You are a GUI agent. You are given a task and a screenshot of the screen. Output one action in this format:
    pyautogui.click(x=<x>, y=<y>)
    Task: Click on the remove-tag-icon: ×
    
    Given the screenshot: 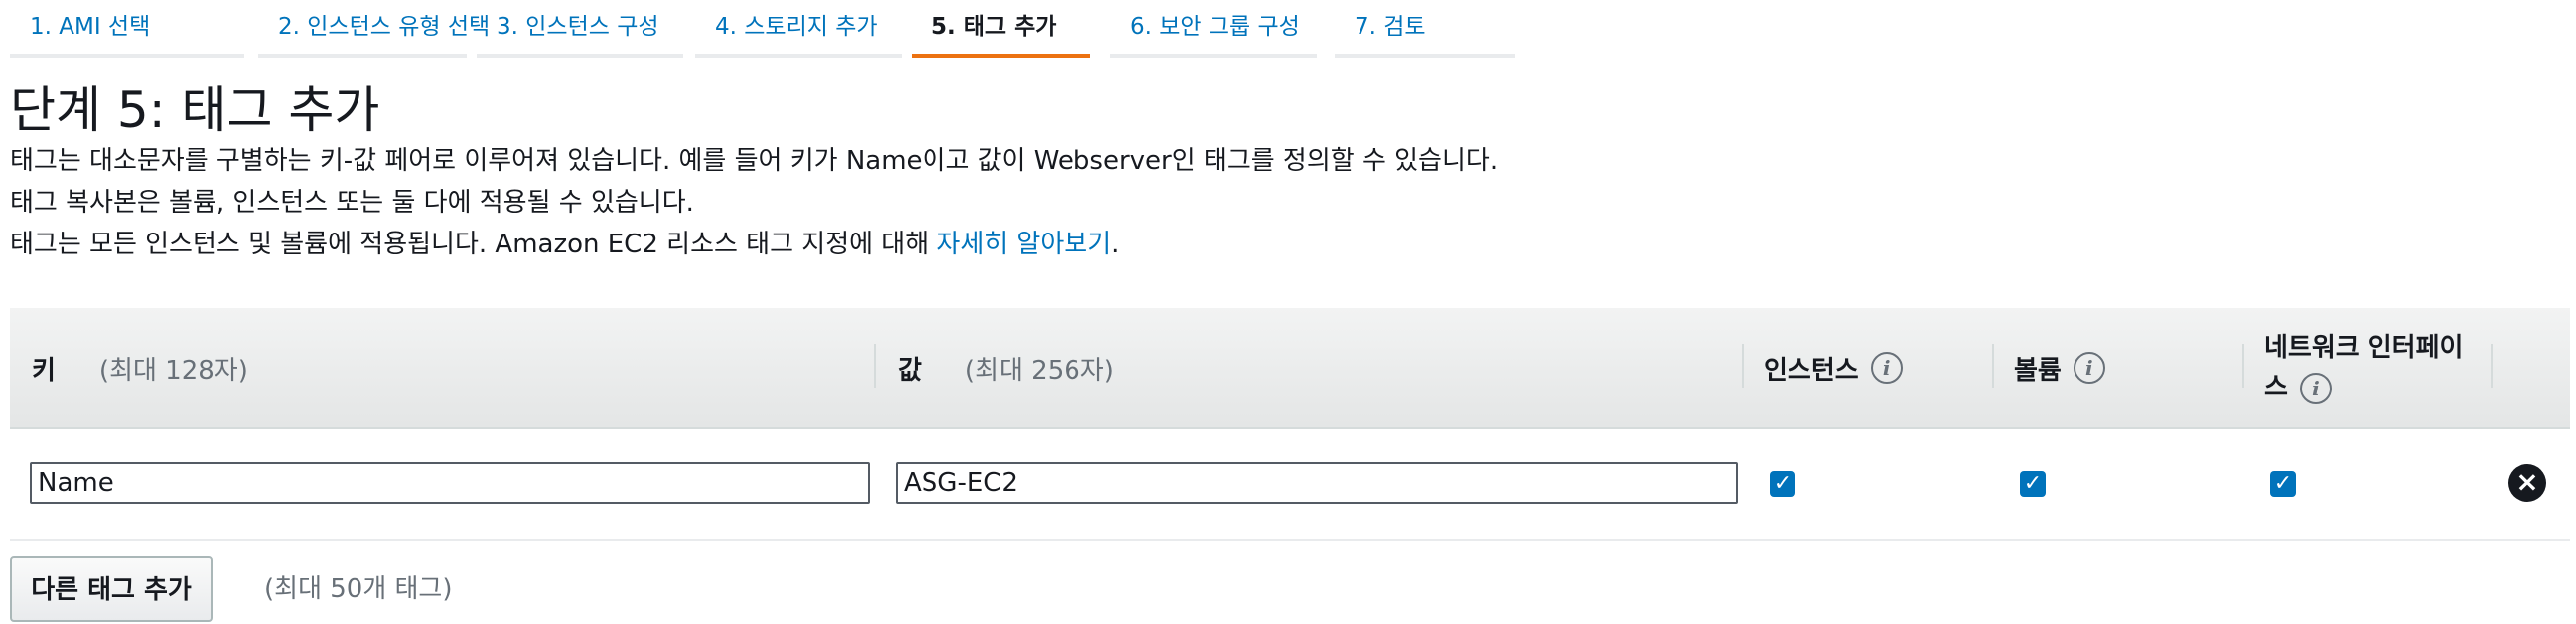 What is the action you would take?
    pyautogui.click(x=2527, y=483)
    